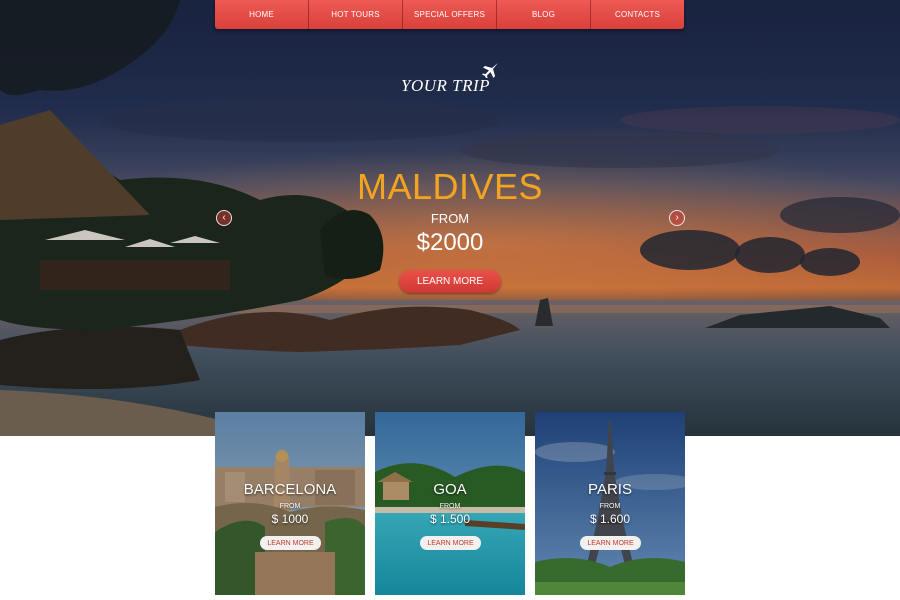 This screenshot has width=900, height=600. Describe the element at coordinates (450, 519) in the screenshot. I see `card-price: $ 1.500` at that location.